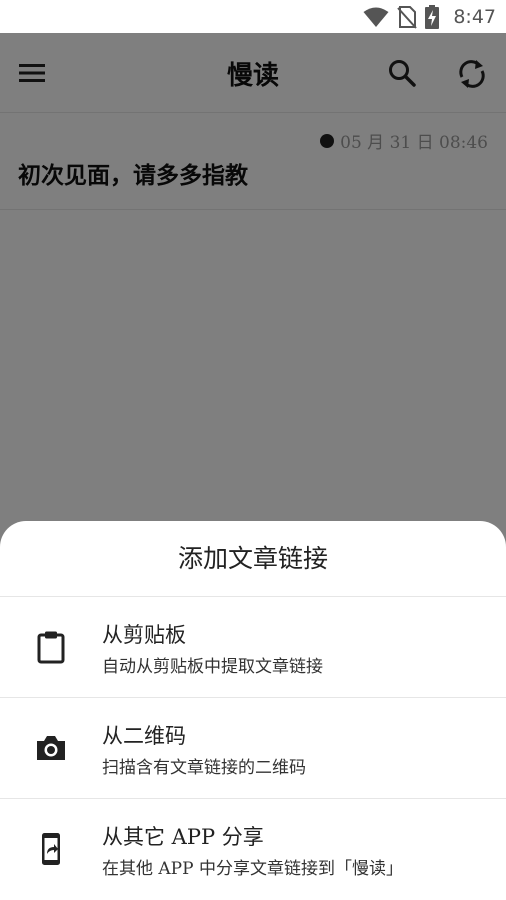 Image resolution: width=506 pixels, height=900 pixels. What do you see at coordinates (144, 635) in the screenshot?
I see `option-title: 从剪贴板` at bounding box center [144, 635].